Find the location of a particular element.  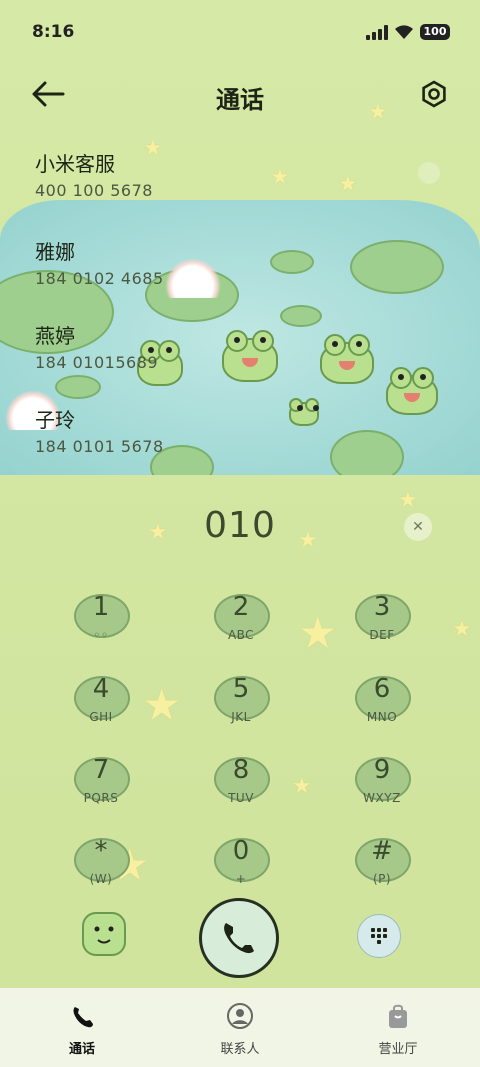

tab-calls: 通话 is located at coordinates (82, 1027).